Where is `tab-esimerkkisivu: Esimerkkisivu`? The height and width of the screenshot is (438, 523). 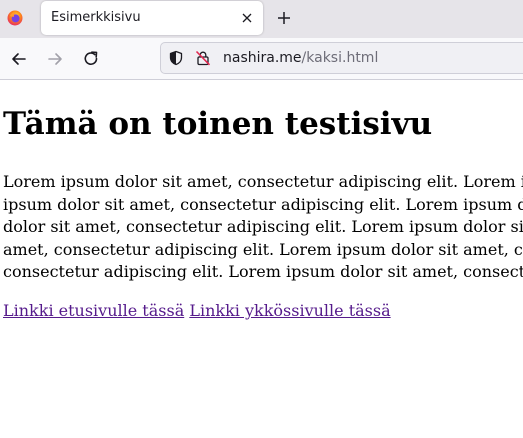 tab-esimerkkisivu: Esimerkkisivu is located at coordinates (152, 18).